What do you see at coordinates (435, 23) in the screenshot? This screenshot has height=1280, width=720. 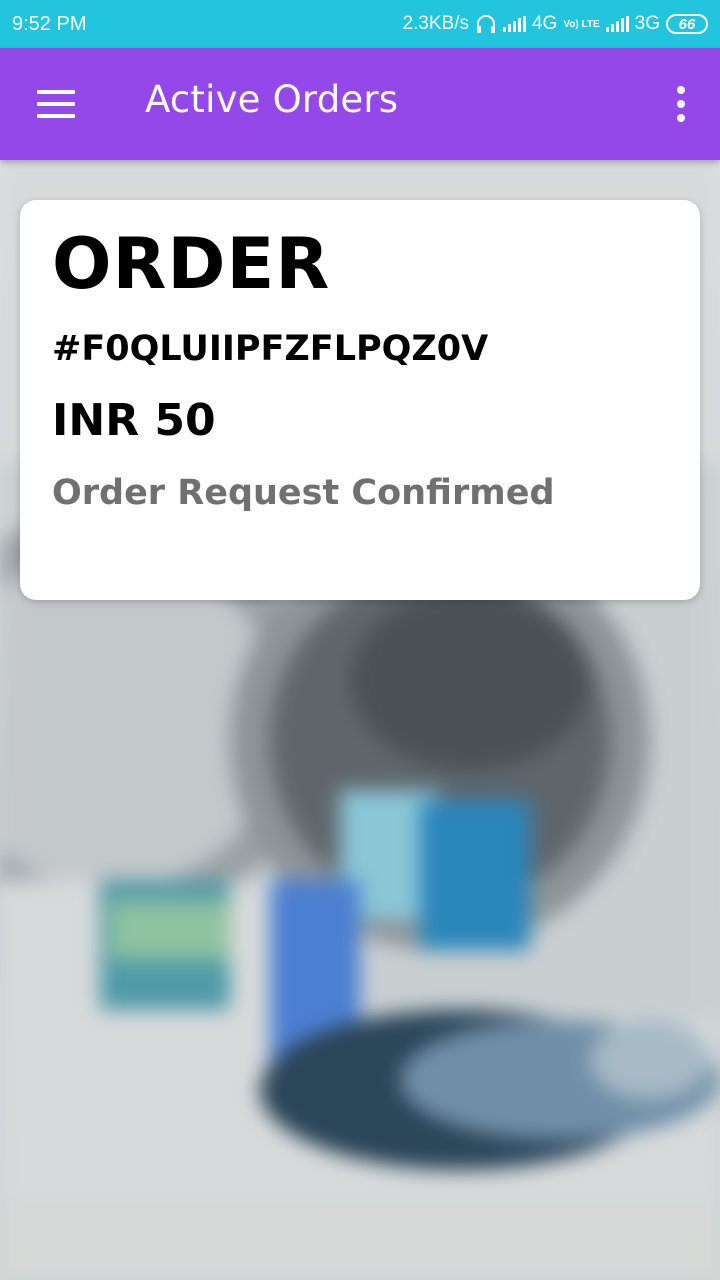 I see `net-speed: 2.3KB/s` at bounding box center [435, 23].